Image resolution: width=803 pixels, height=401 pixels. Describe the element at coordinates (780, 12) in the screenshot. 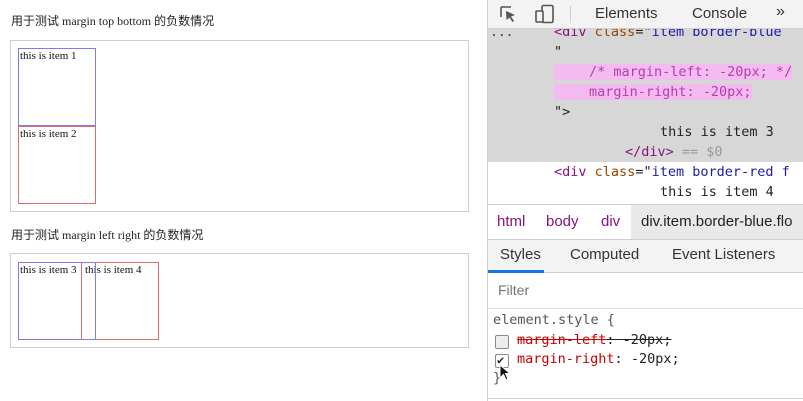

I see `more-tabs-button: »` at that location.